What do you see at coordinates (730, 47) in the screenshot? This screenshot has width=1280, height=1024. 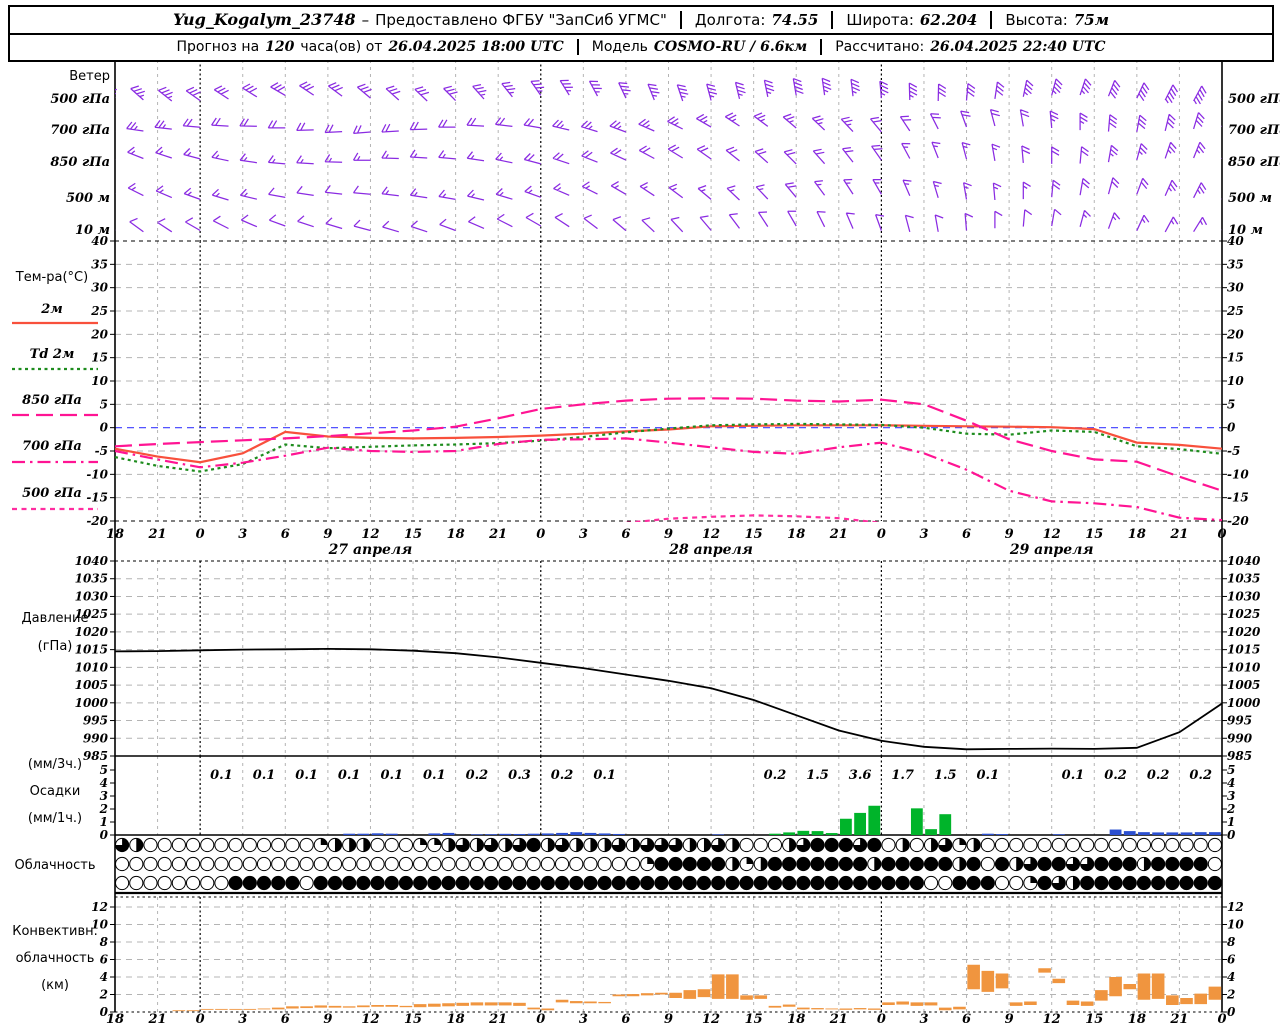 I see `model-value: COSMO-RU / 6.6км` at bounding box center [730, 47].